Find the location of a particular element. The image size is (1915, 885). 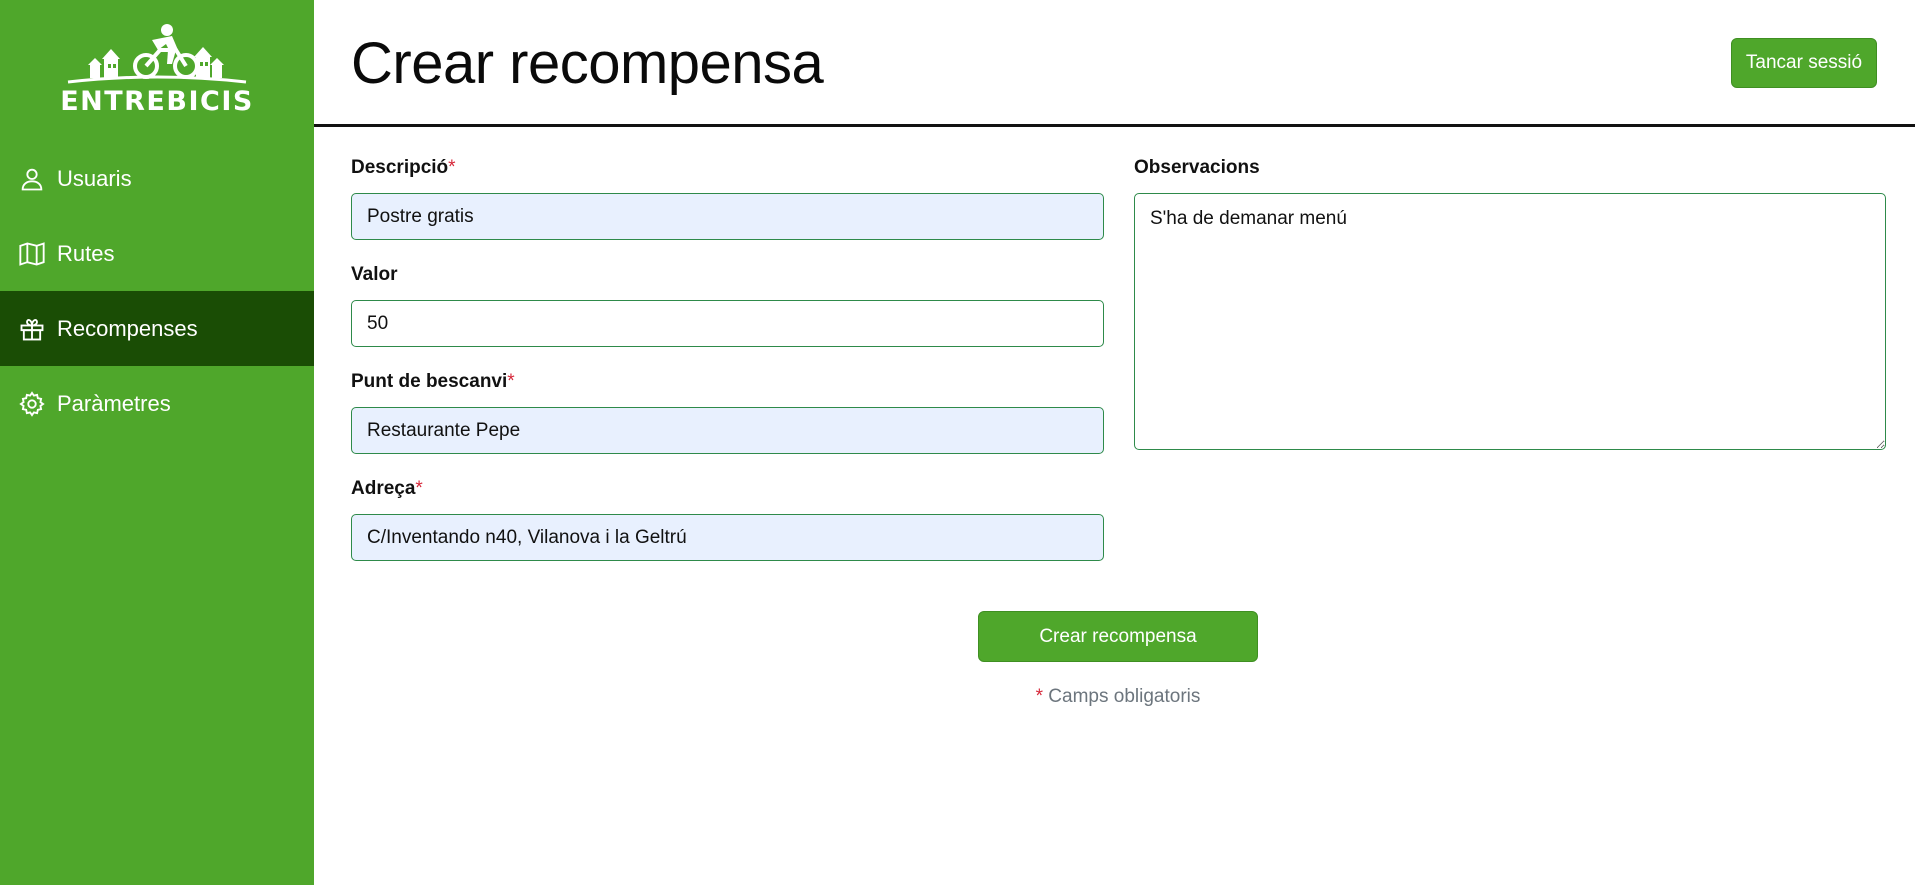

cyclist-logo-icon is located at coordinates (157, 54).